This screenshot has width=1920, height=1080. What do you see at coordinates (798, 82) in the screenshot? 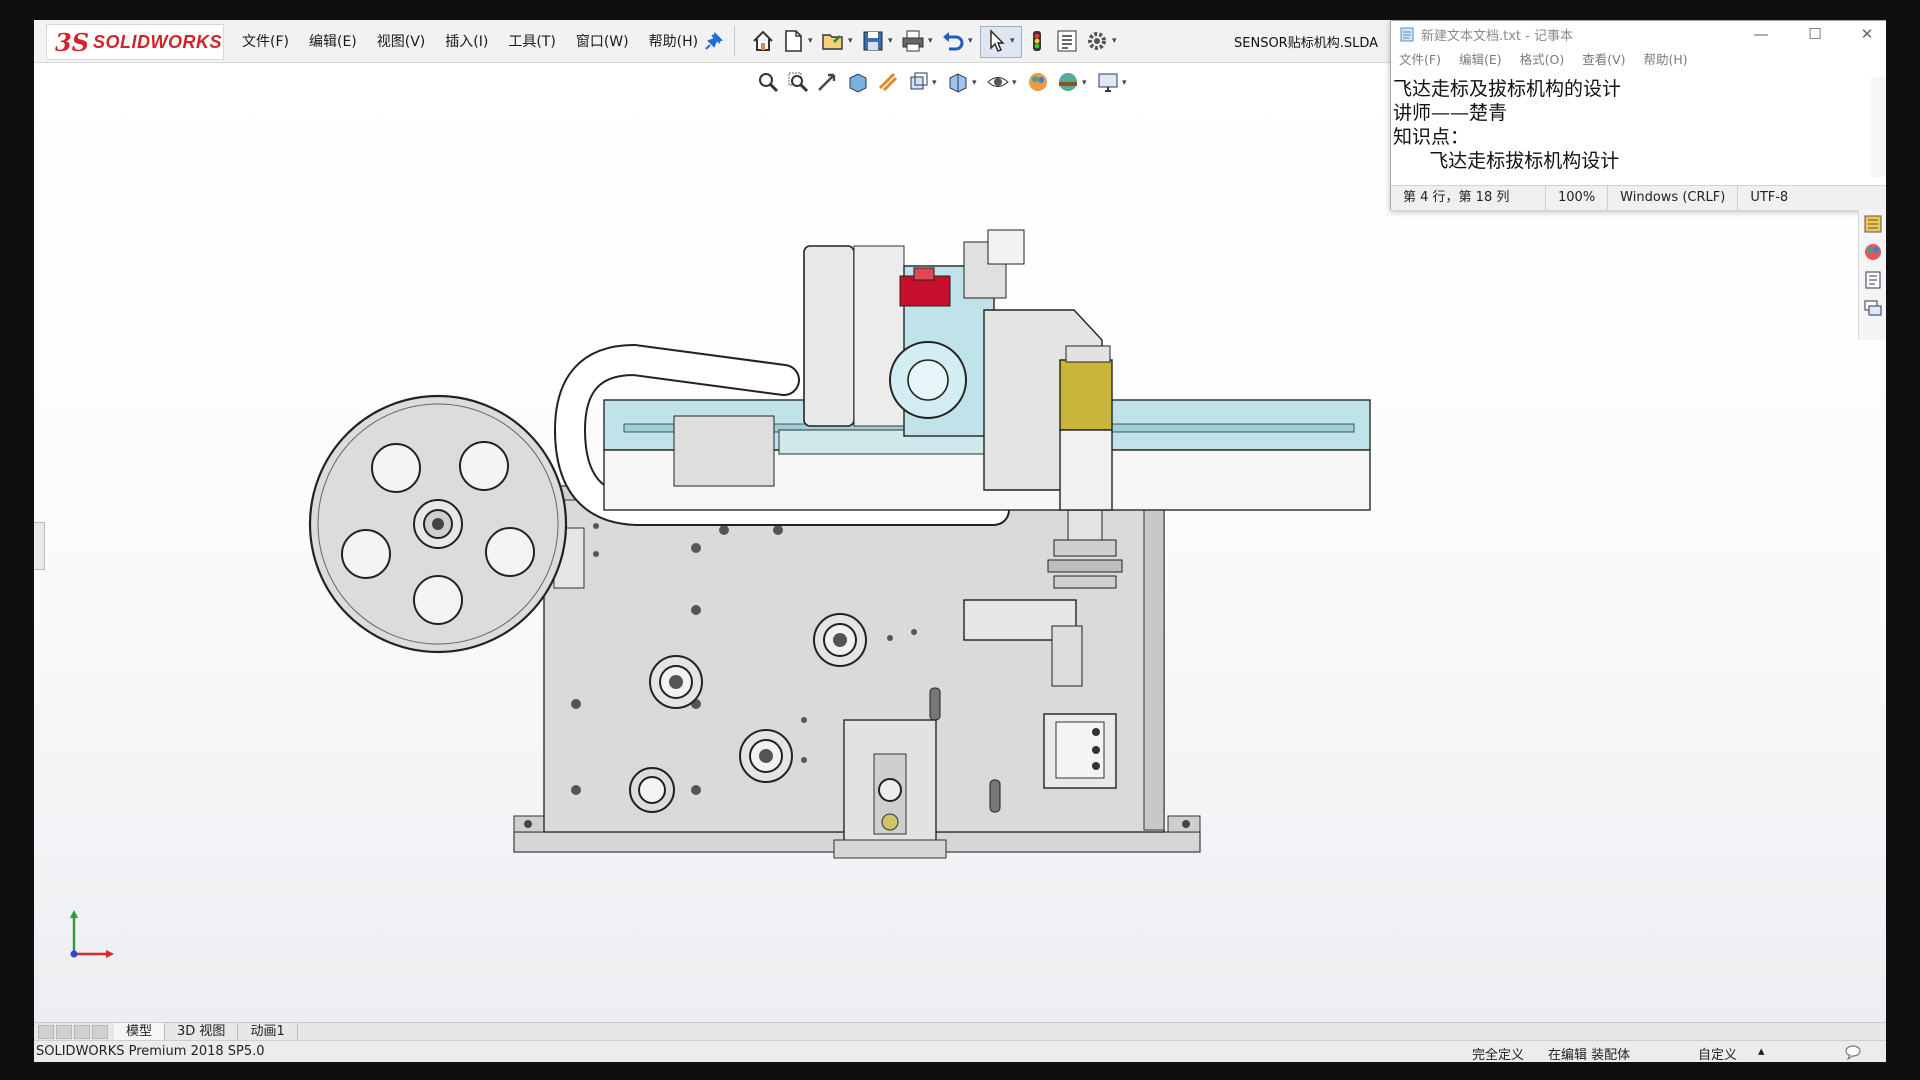
I see `zoom-area-icon` at bounding box center [798, 82].